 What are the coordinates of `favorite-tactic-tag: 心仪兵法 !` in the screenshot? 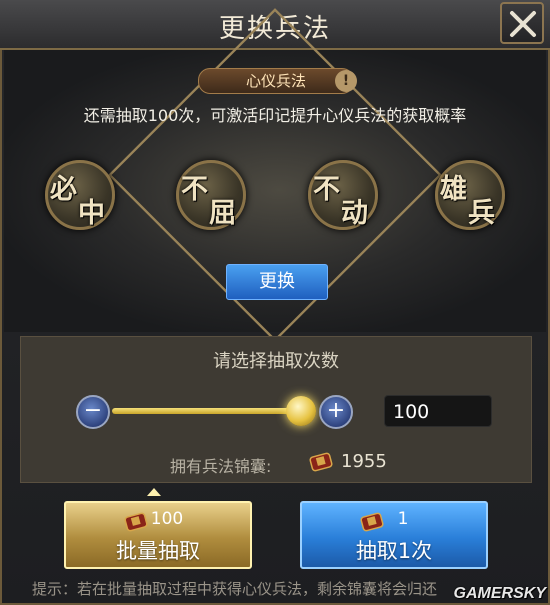 It's located at (277, 81).